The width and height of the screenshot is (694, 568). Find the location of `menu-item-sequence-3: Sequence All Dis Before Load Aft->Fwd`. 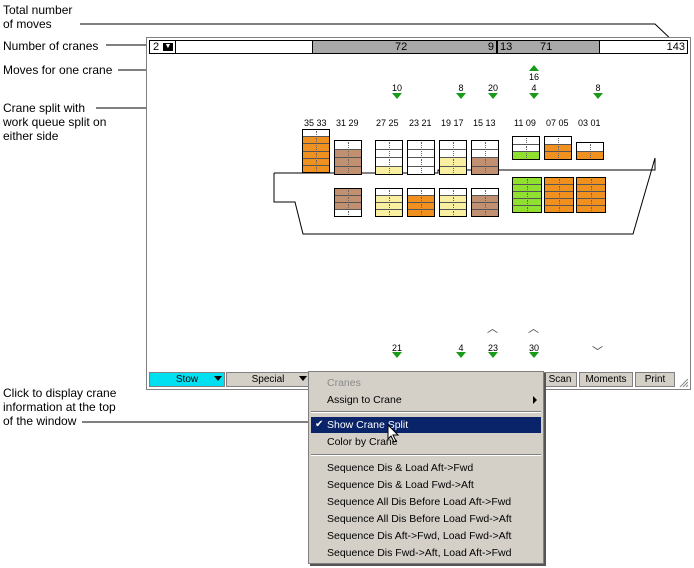

menu-item-sequence-3: Sequence All Dis Before Load Aft->Fwd is located at coordinates (426, 502).